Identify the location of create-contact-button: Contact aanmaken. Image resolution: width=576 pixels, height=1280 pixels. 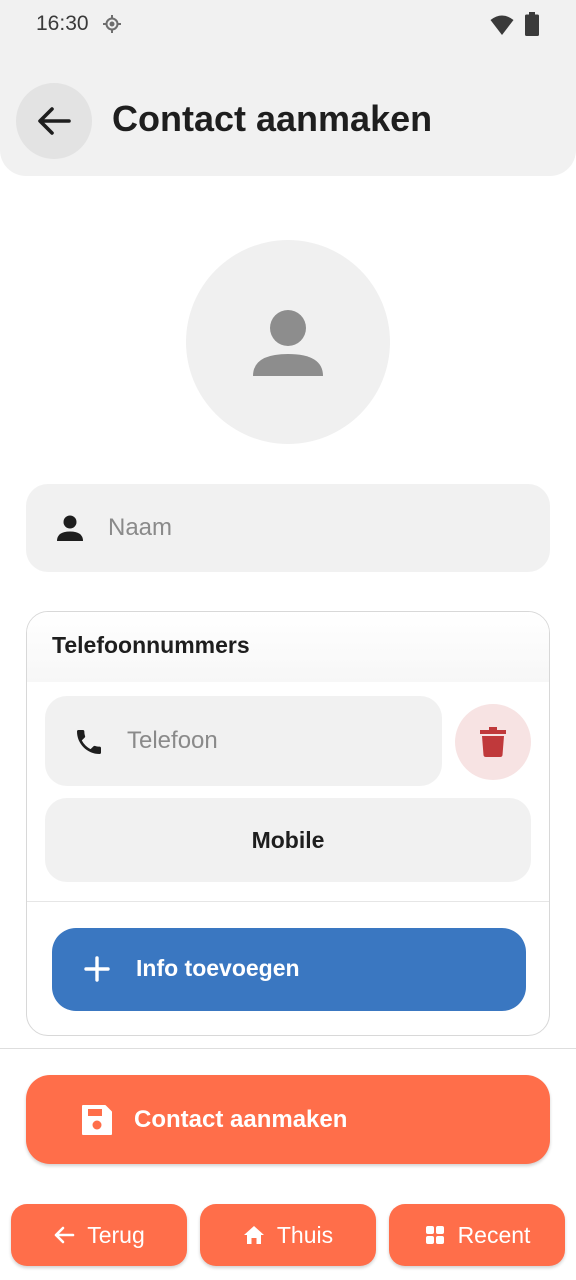
(288, 1119).